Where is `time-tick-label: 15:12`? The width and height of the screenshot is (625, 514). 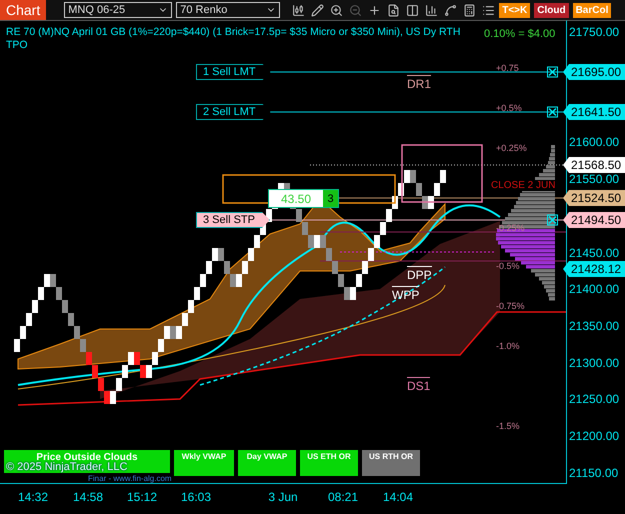
time-tick-label: 15:12 is located at coordinates (142, 497).